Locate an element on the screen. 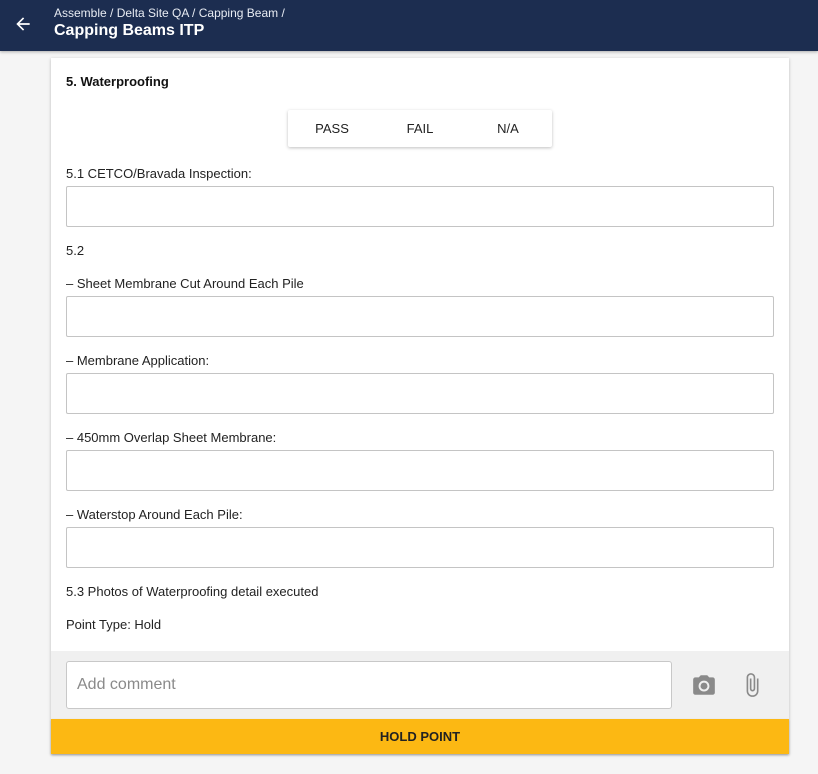 This screenshot has height=774, width=818. arrow-left-icon is located at coordinates (23, 24).